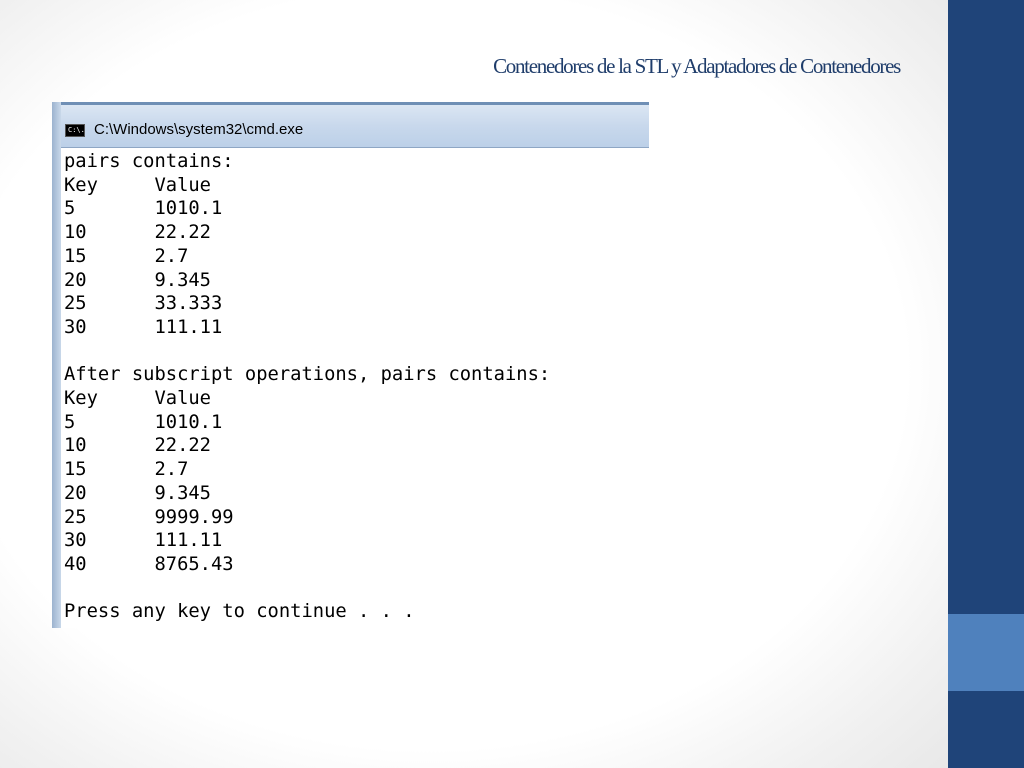 Image resolution: width=1024 pixels, height=768 pixels. What do you see at coordinates (149, 517) in the screenshot?
I see `console-line: 25 9999.99` at bounding box center [149, 517].